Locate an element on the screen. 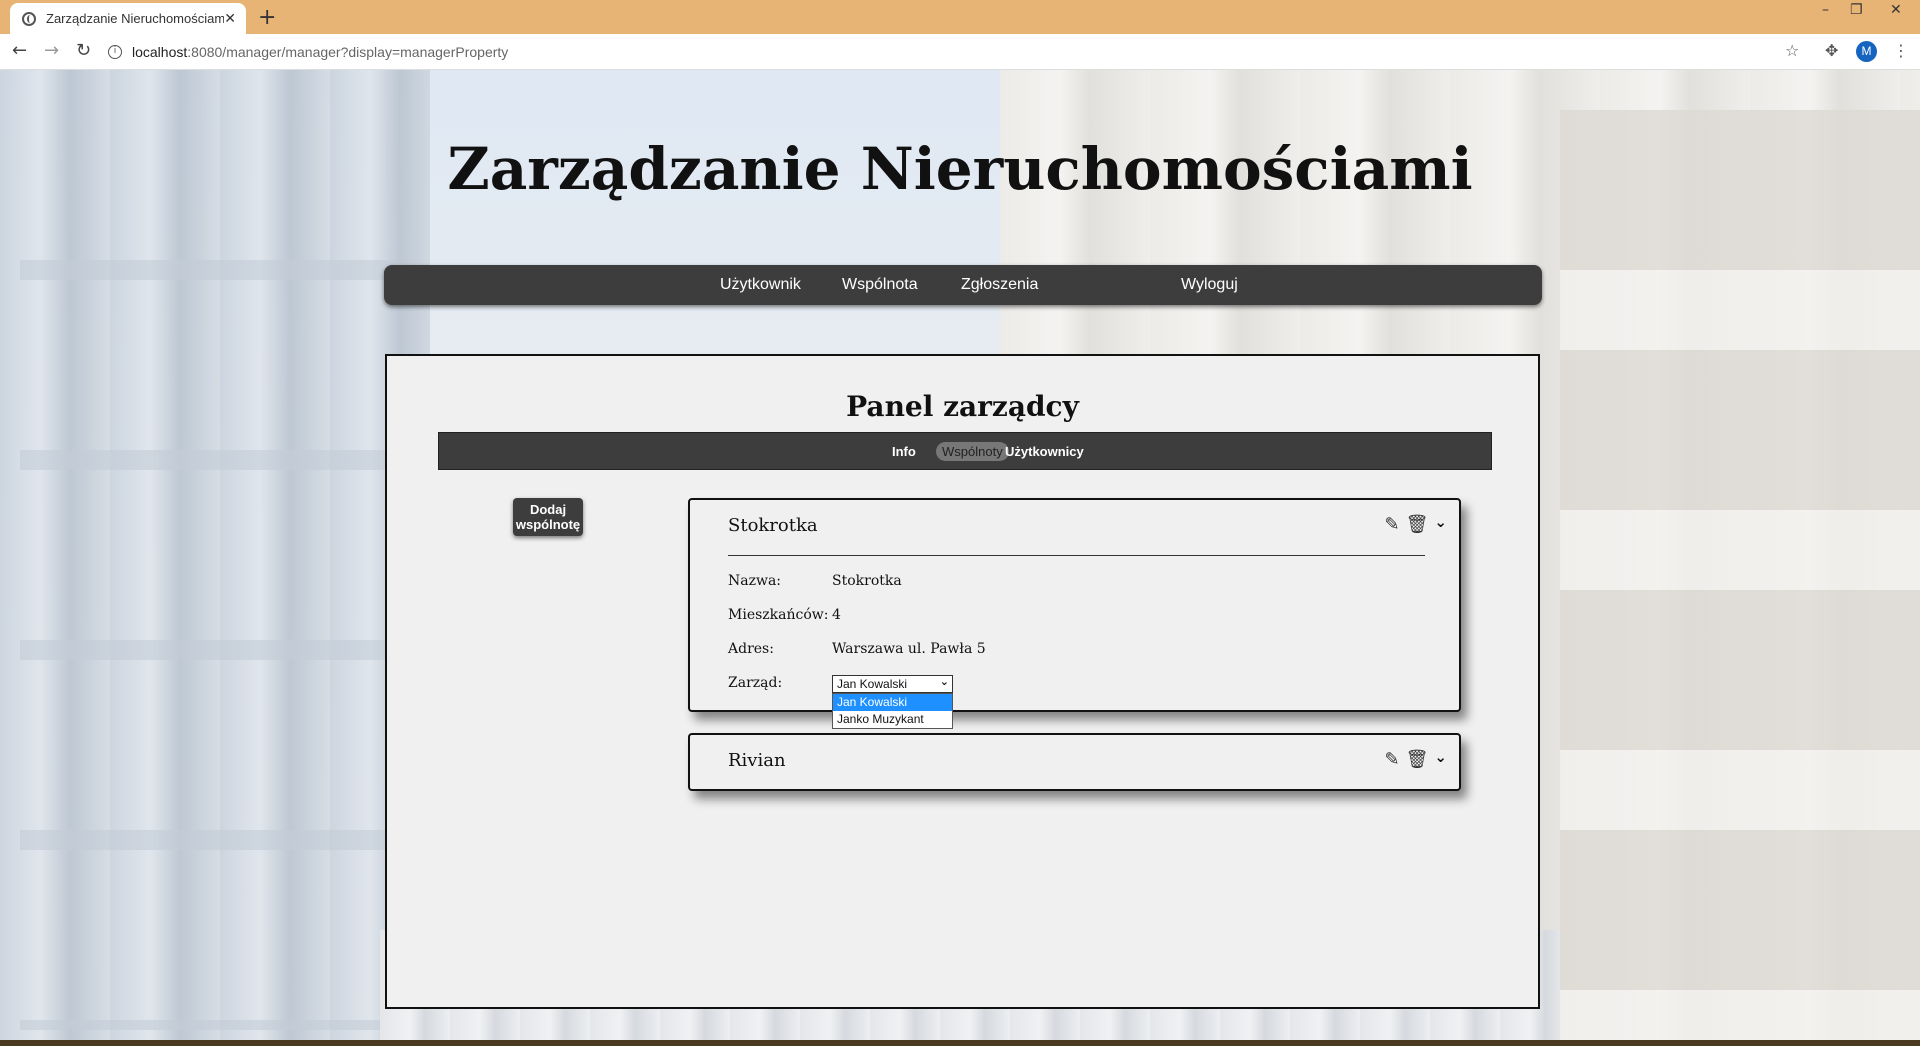 The height and width of the screenshot is (1046, 1920). minimize-icon: – is located at coordinates (1825, 10).